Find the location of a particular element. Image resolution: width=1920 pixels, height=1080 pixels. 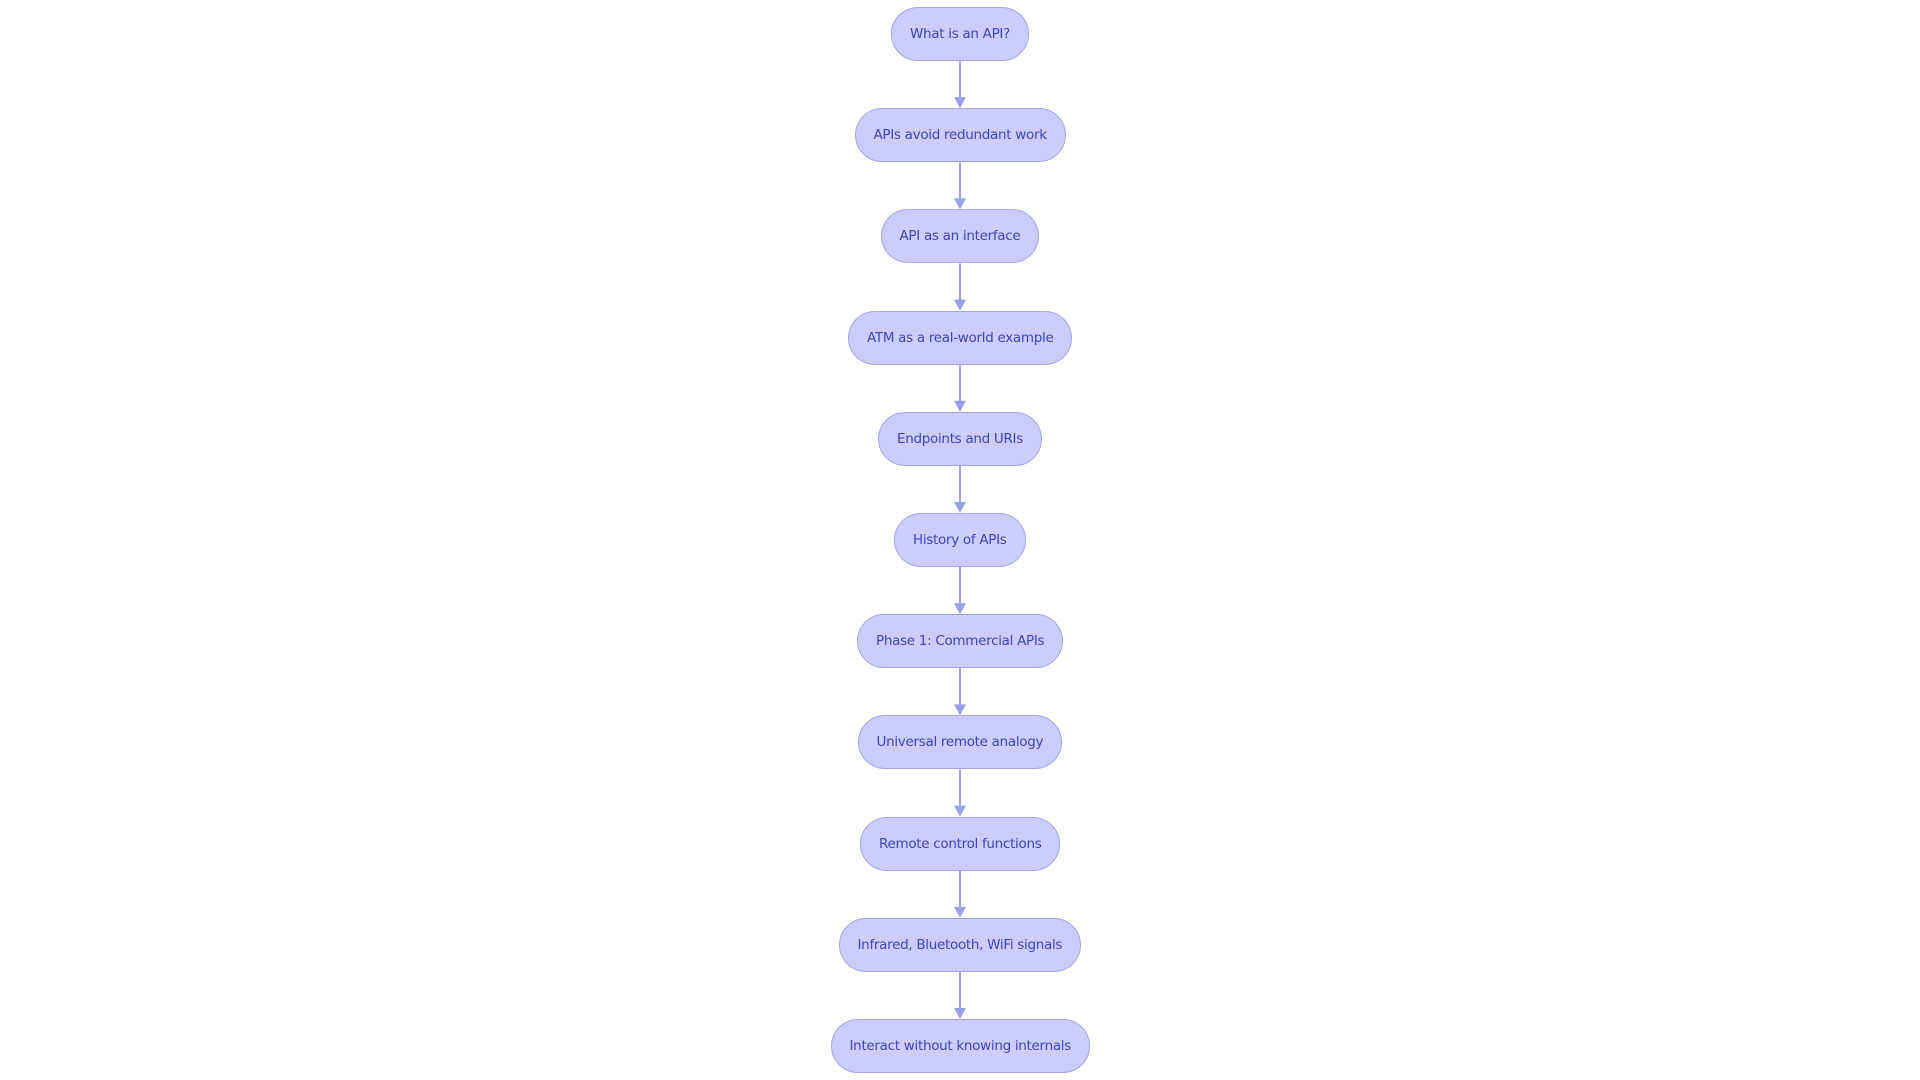

flowchart-node: Interact without knowing internals is located at coordinates (960, 1046).